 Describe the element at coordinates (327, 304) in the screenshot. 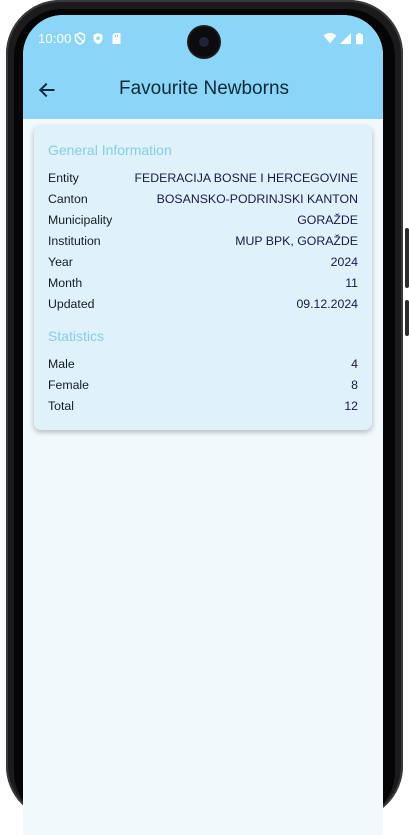

I see `row-value: 09.12.2024` at that location.